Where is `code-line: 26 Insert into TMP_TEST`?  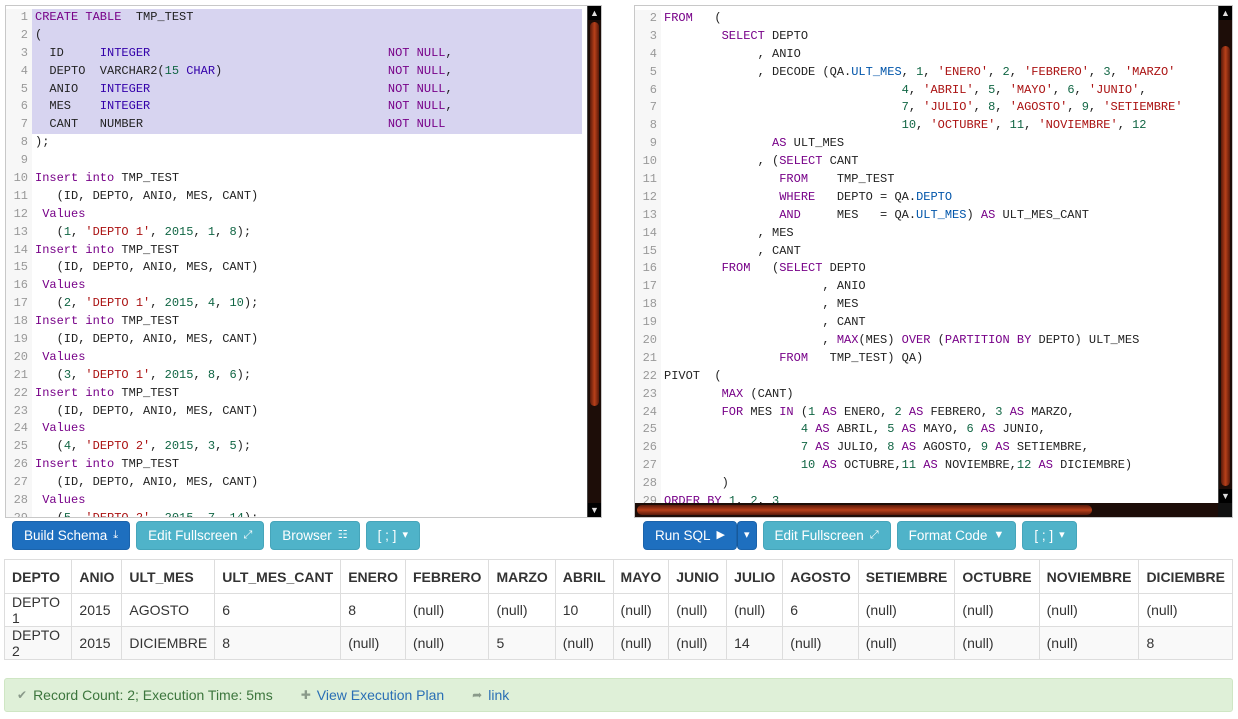 code-line: 26 Insert into TMP_TEST is located at coordinates (296, 465).